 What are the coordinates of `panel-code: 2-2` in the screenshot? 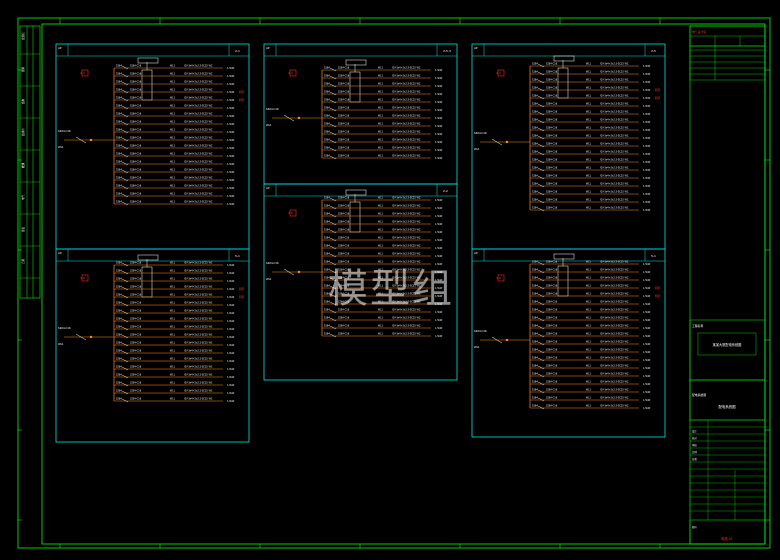 It's located at (445, 191).